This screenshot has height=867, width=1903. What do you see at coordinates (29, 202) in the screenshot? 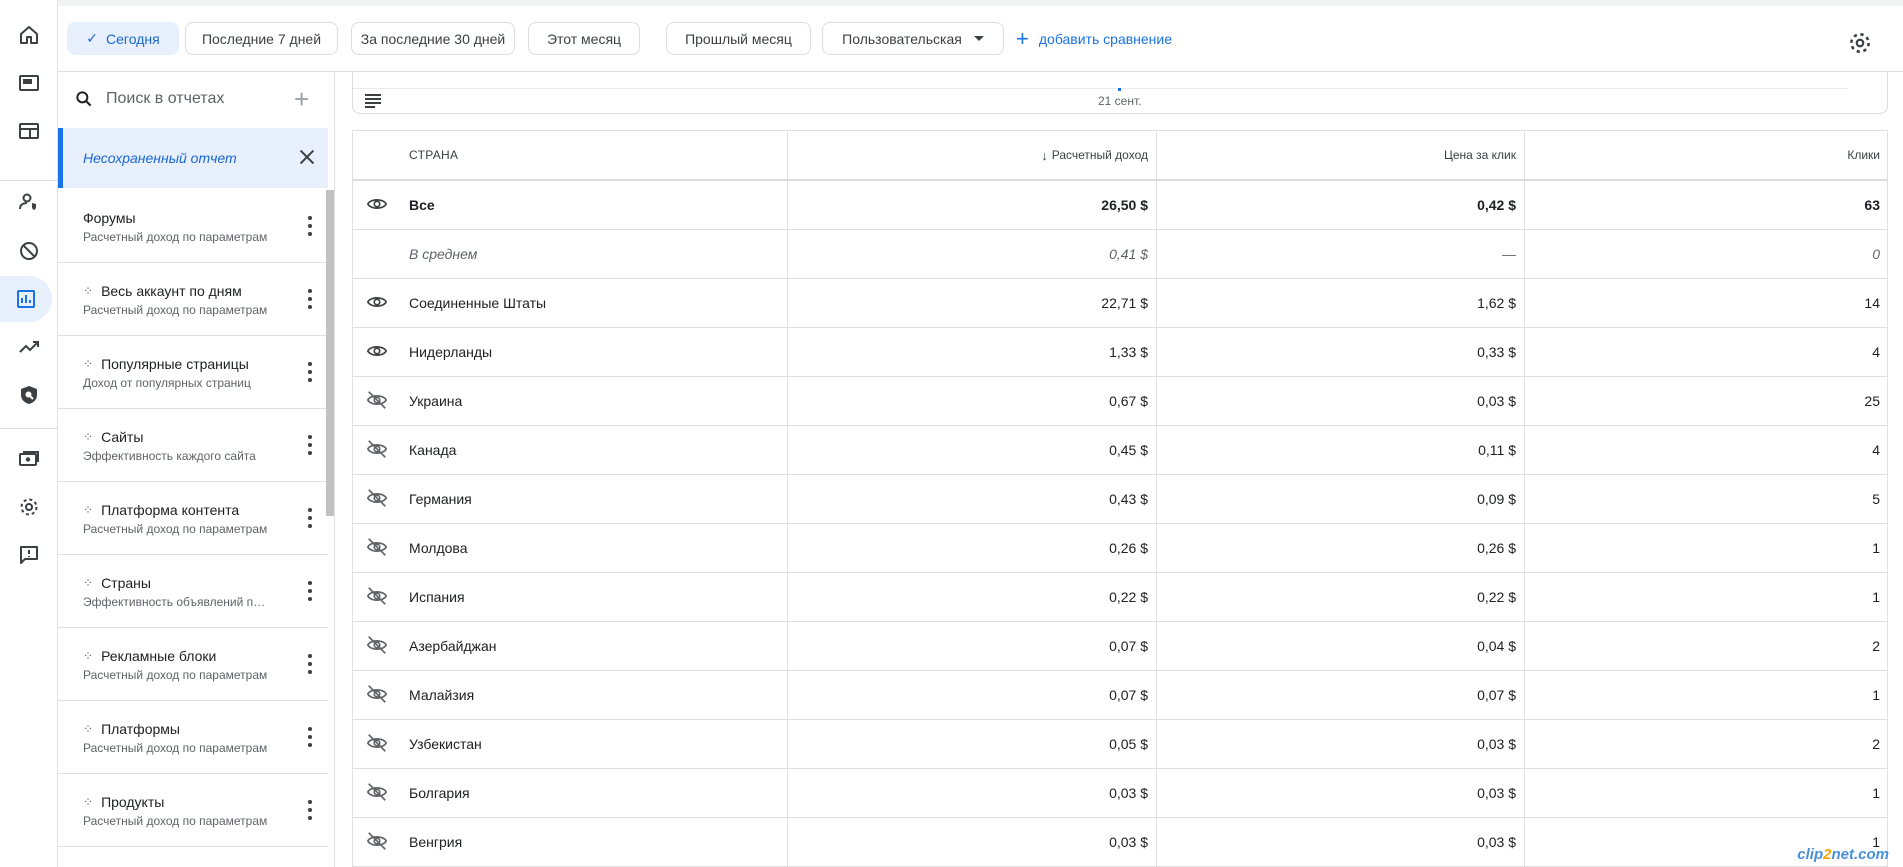
I see `privacy-user-icon` at bounding box center [29, 202].